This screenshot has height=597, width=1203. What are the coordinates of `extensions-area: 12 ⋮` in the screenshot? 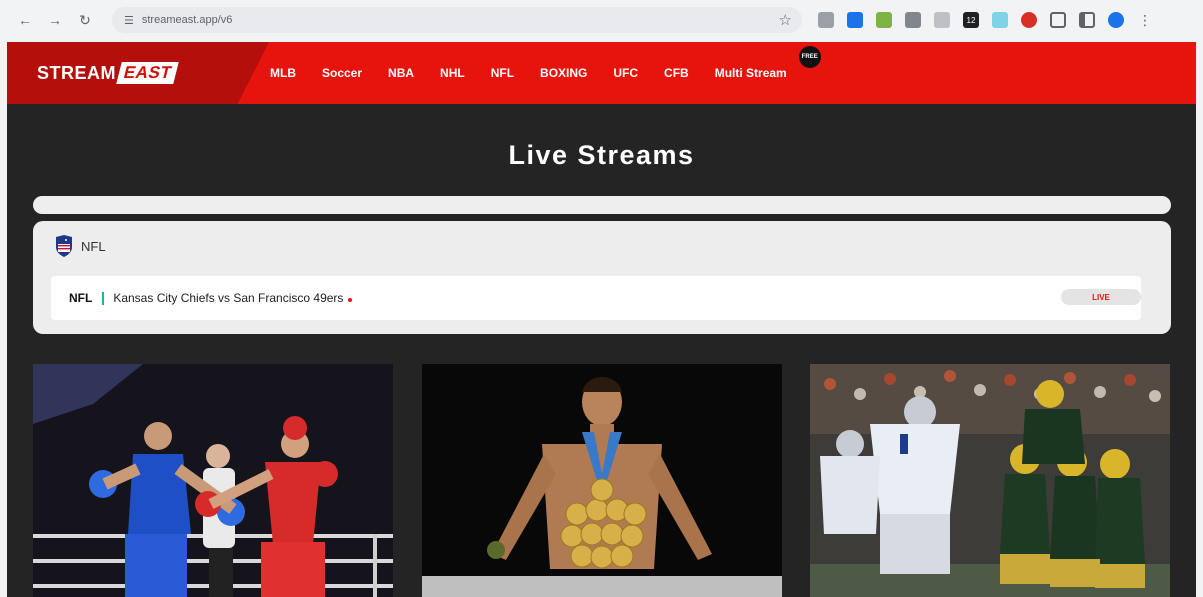 It's located at (985, 20).